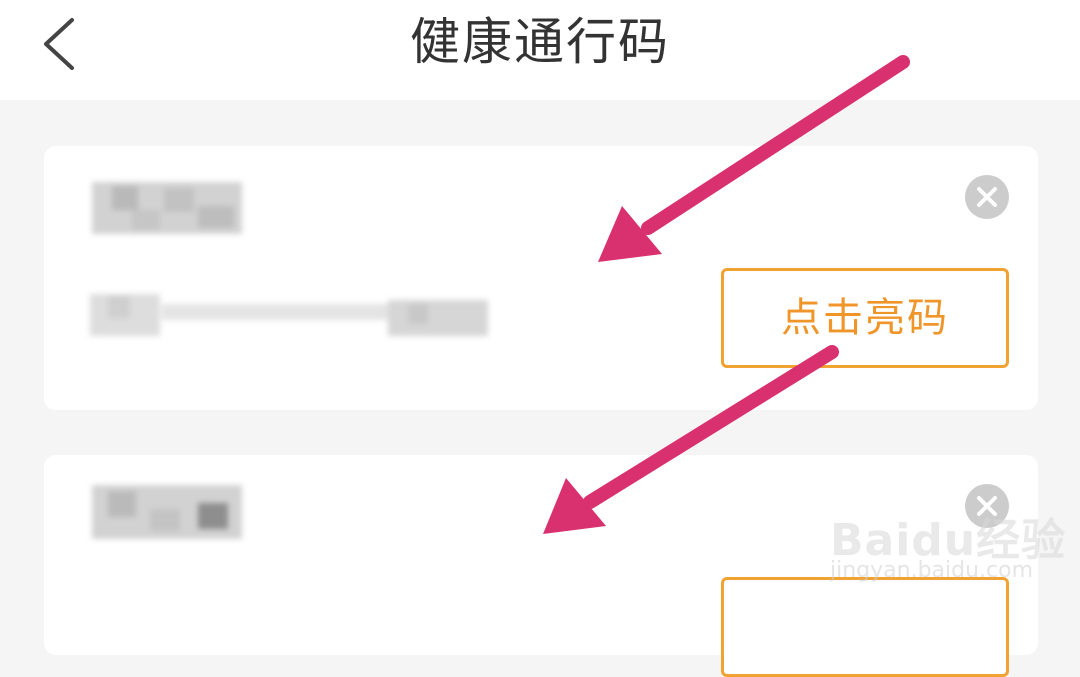  Describe the element at coordinates (289, 315) in the screenshot. I see `blurred-id-number` at that location.